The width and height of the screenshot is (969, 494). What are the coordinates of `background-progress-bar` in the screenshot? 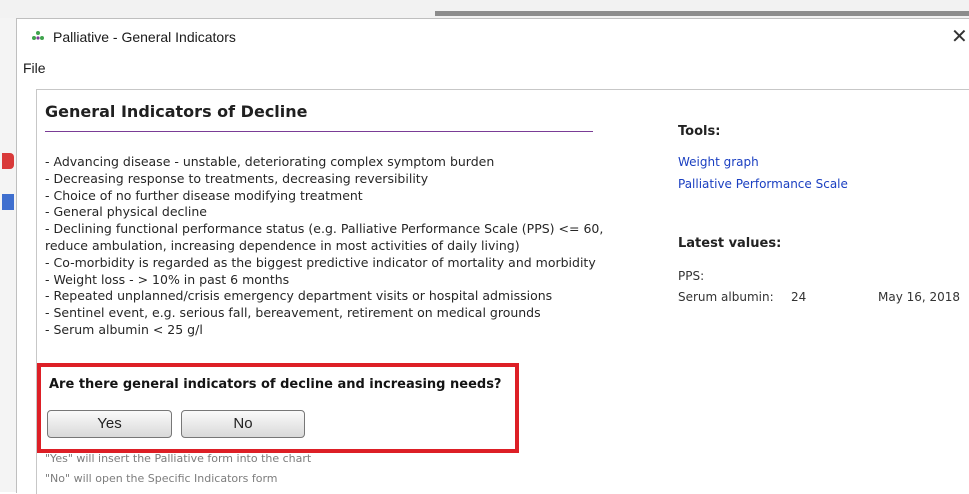 It's located at (702, 13).